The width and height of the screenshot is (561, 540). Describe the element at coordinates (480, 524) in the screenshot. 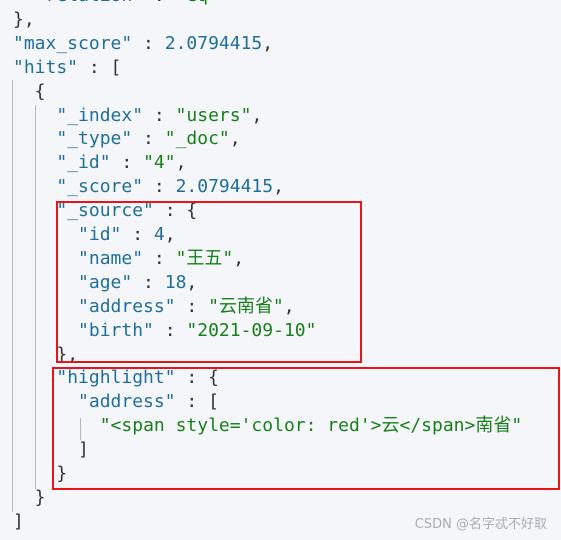

I see `watermark: CSDN @名字忒不好取` at that location.